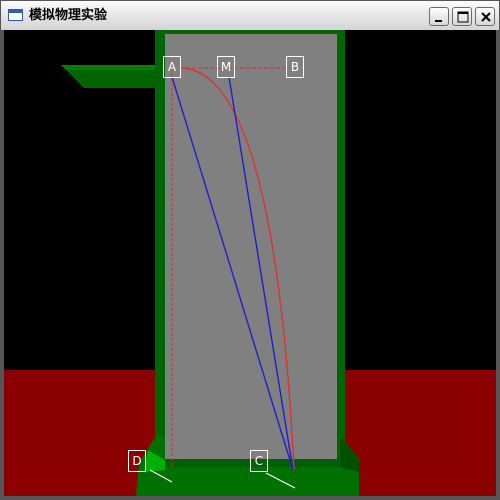  What do you see at coordinates (498, 265) in the screenshot?
I see `window-border-right` at bounding box center [498, 265].